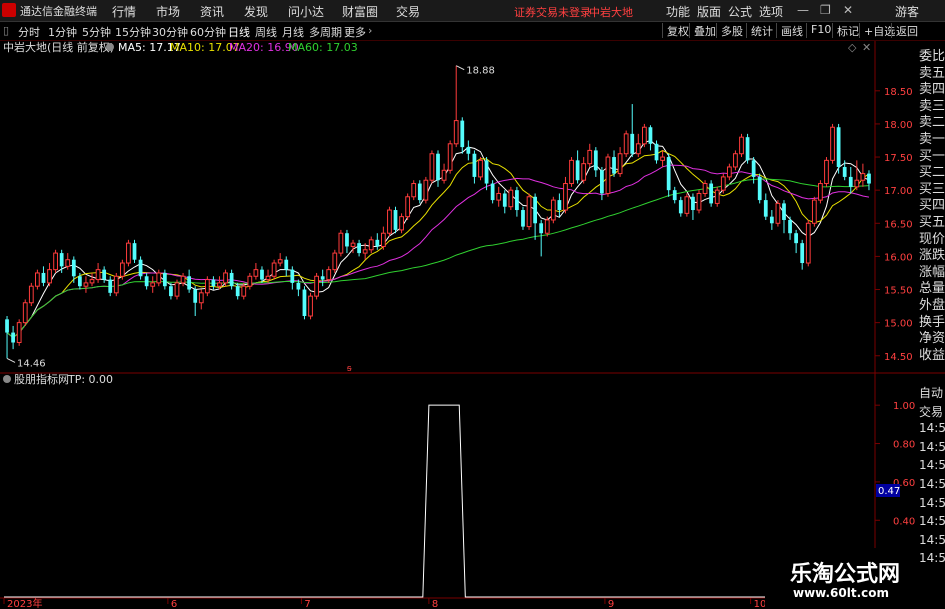  What do you see at coordinates (729, 30) in the screenshot?
I see `tool-duogu: 多股` at bounding box center [729, 30].